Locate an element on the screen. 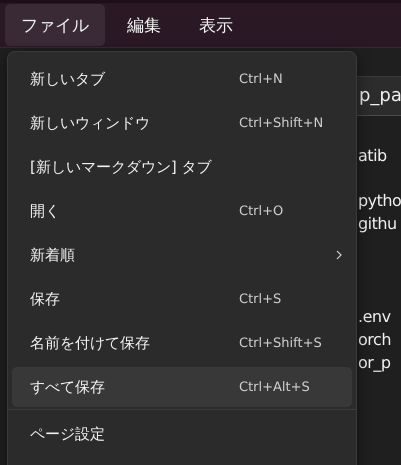 The height and width of the screenshot is (465, 401). menu-item: 名前を付けて保存 Ctrl+Shift+S is located at coordinates (182, 343).